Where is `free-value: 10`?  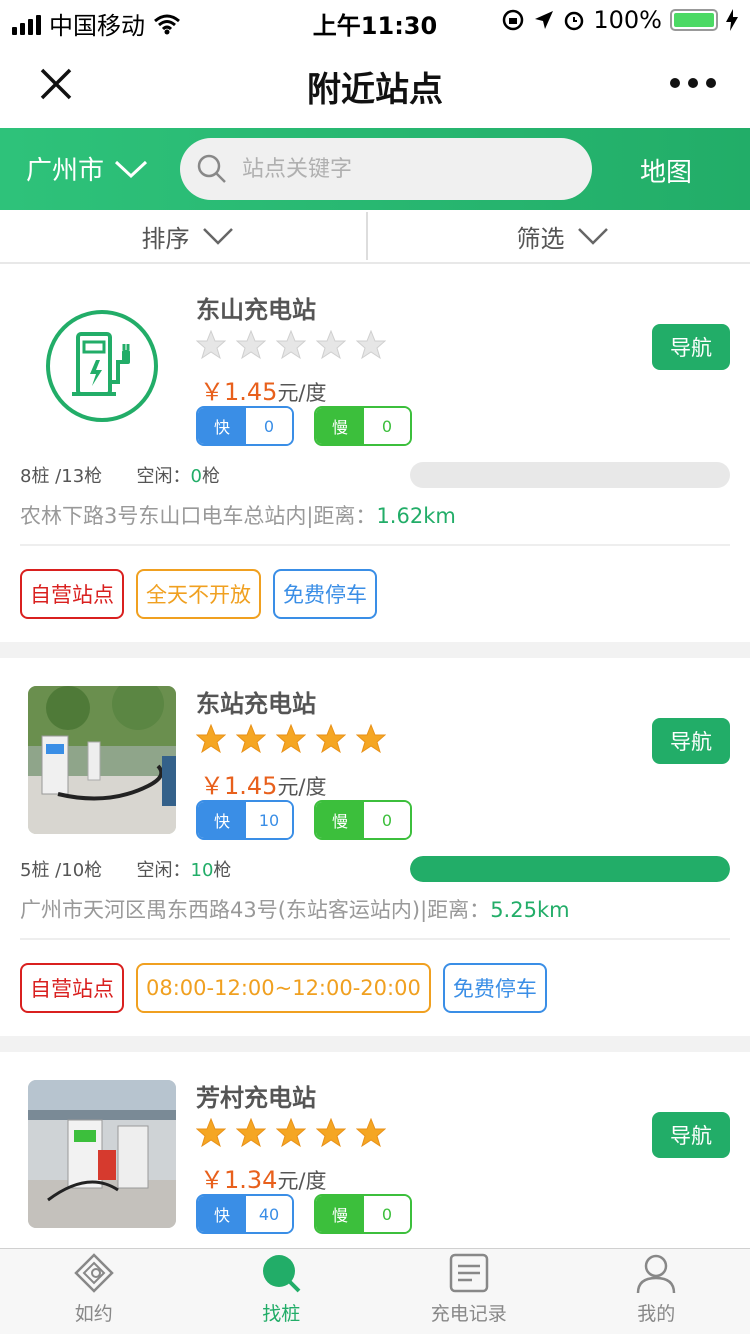
free-value: 10 is located at coordinates (202, 870).